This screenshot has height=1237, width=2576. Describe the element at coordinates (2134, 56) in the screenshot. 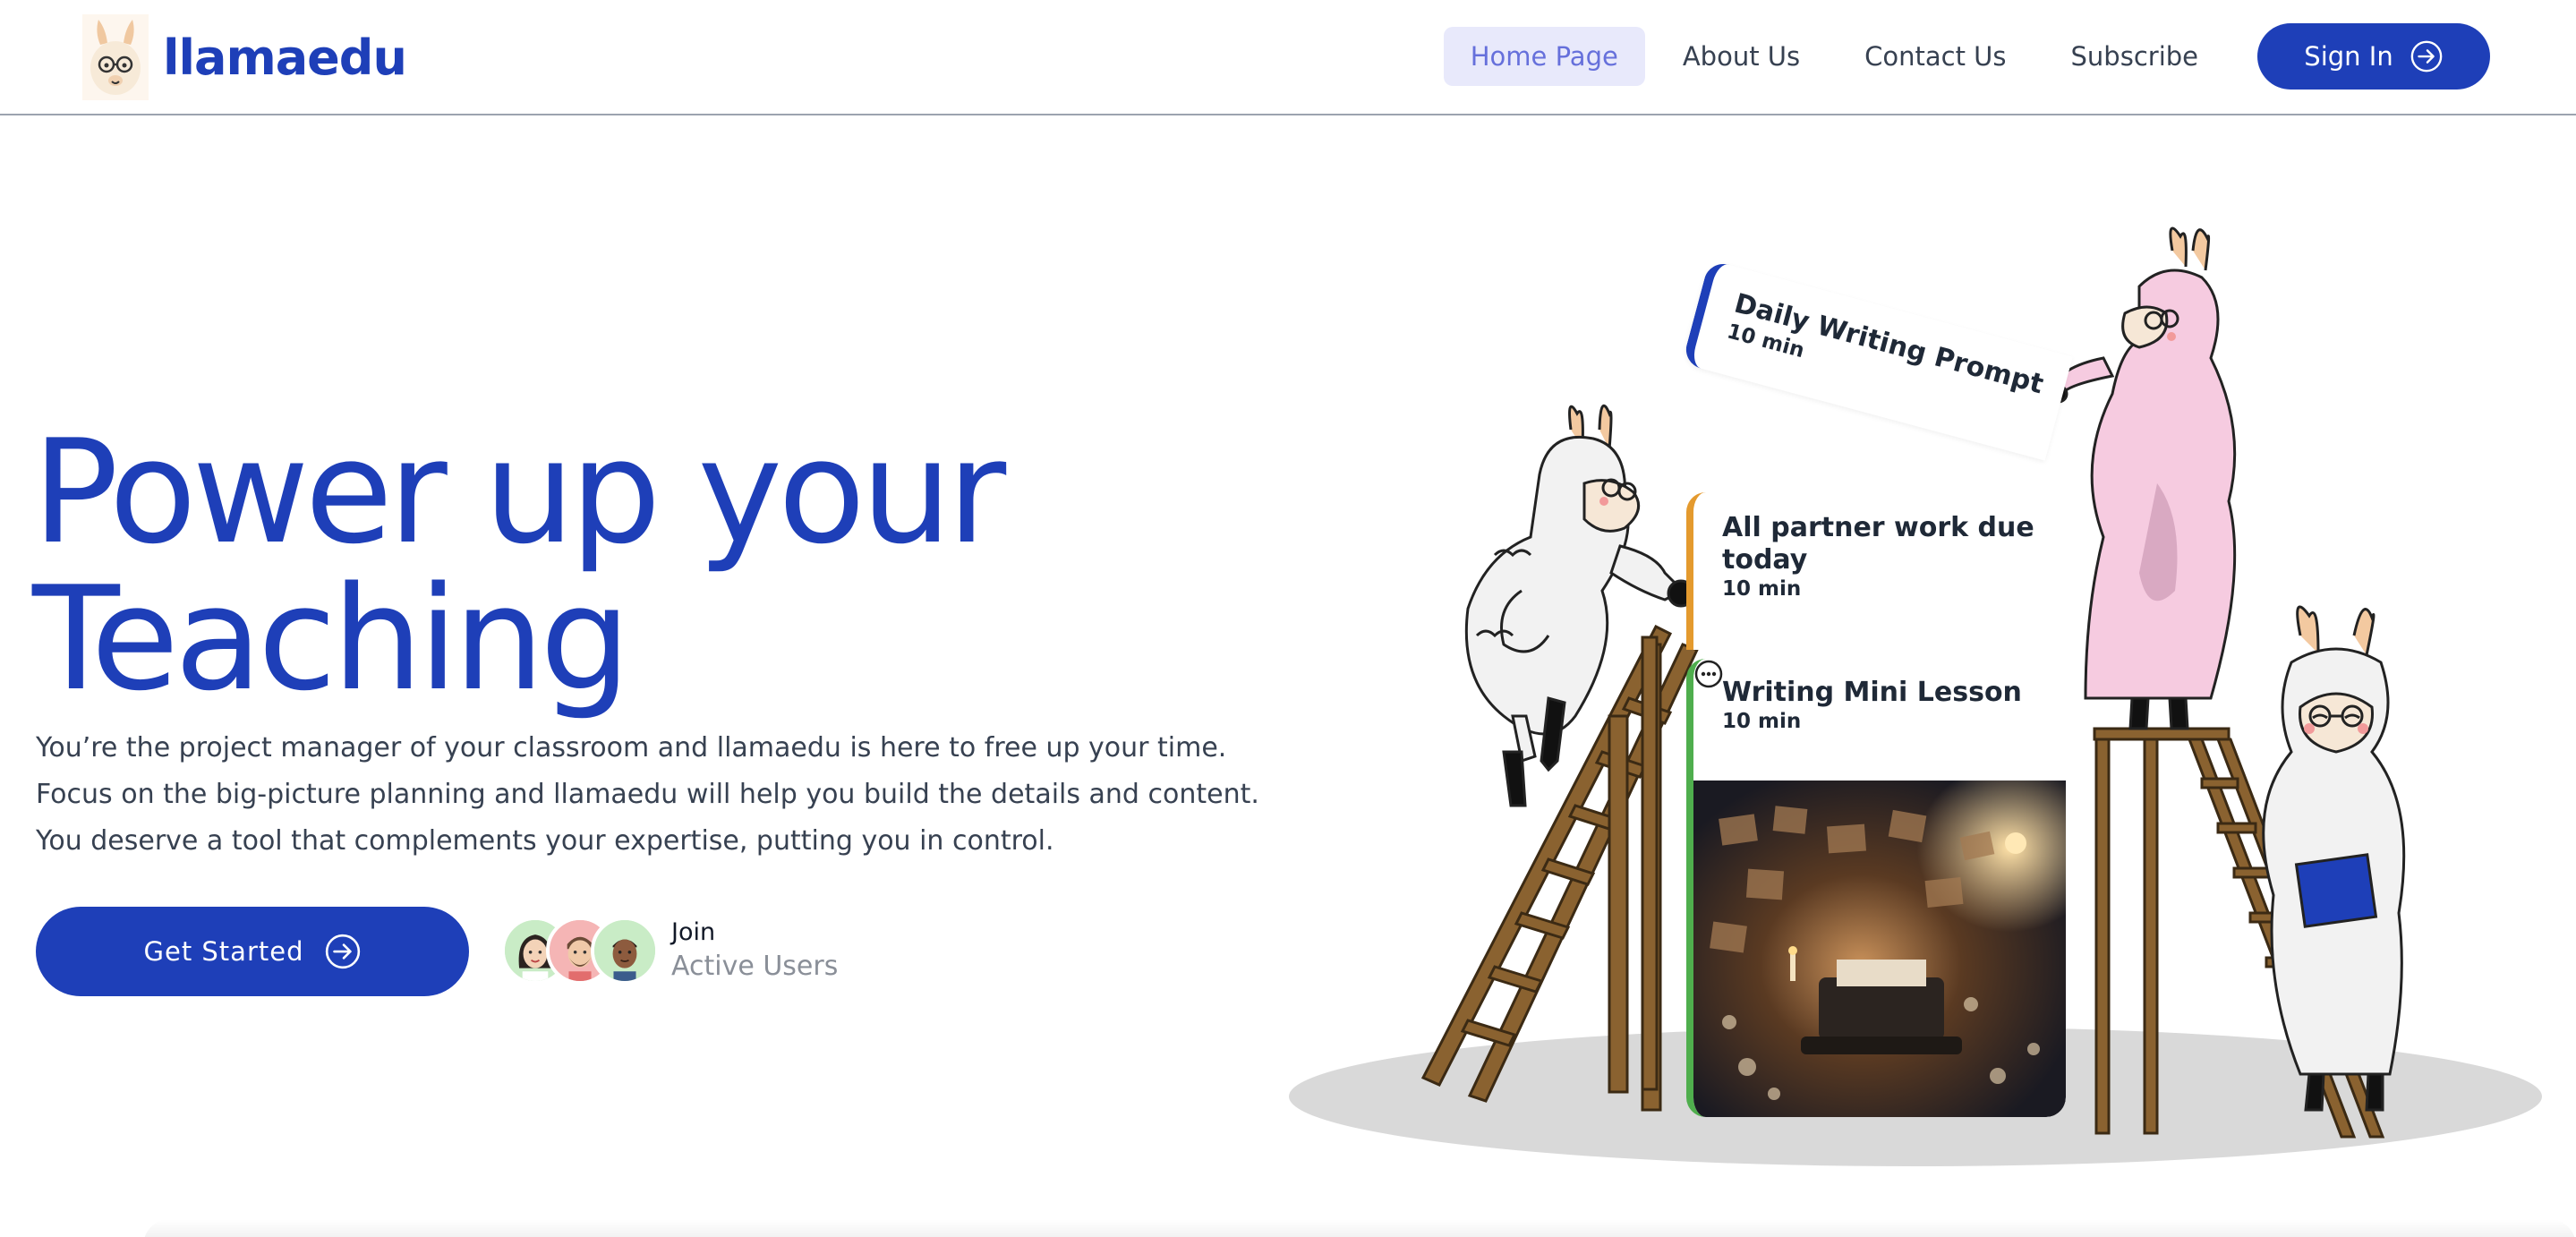

I see `nav-subscribe: Subscribe` at that location.